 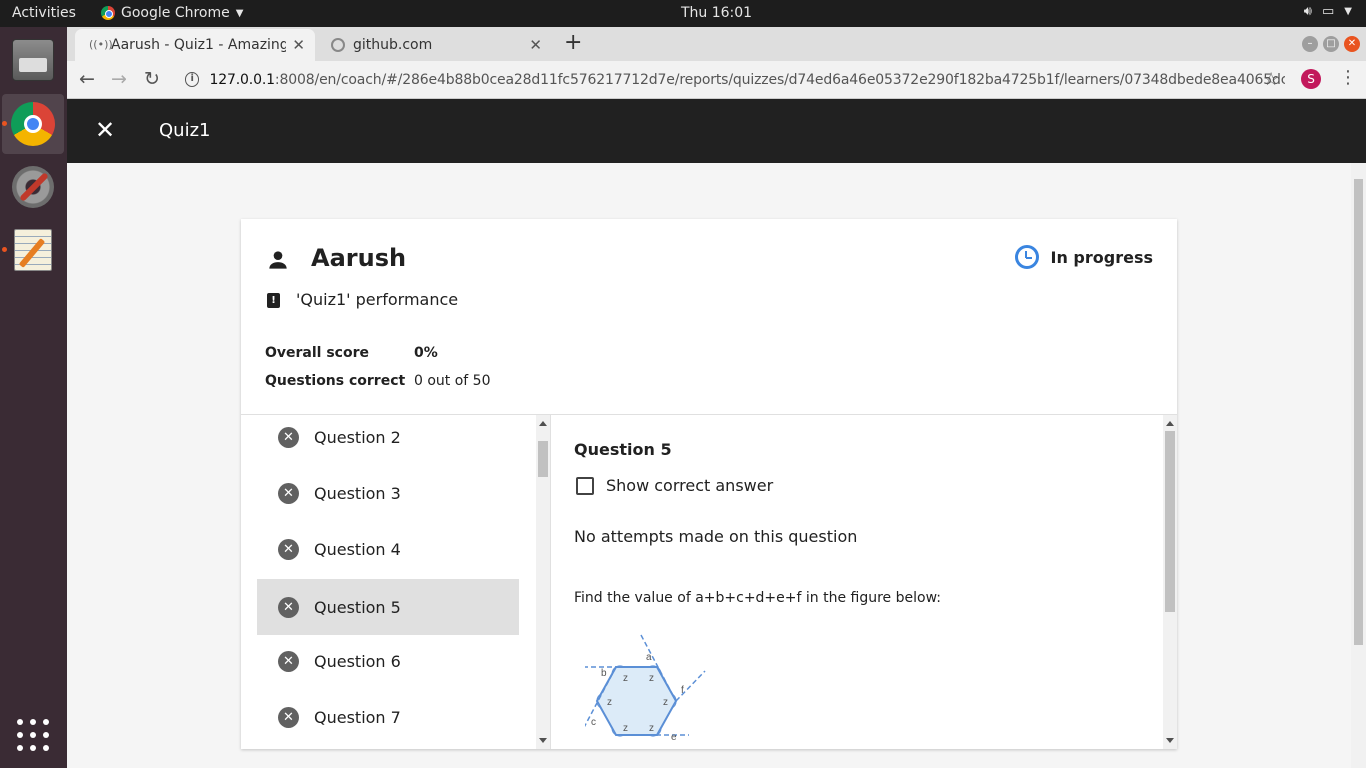 I want to click on status-badge: In progress, so click(x=1083, y=257).